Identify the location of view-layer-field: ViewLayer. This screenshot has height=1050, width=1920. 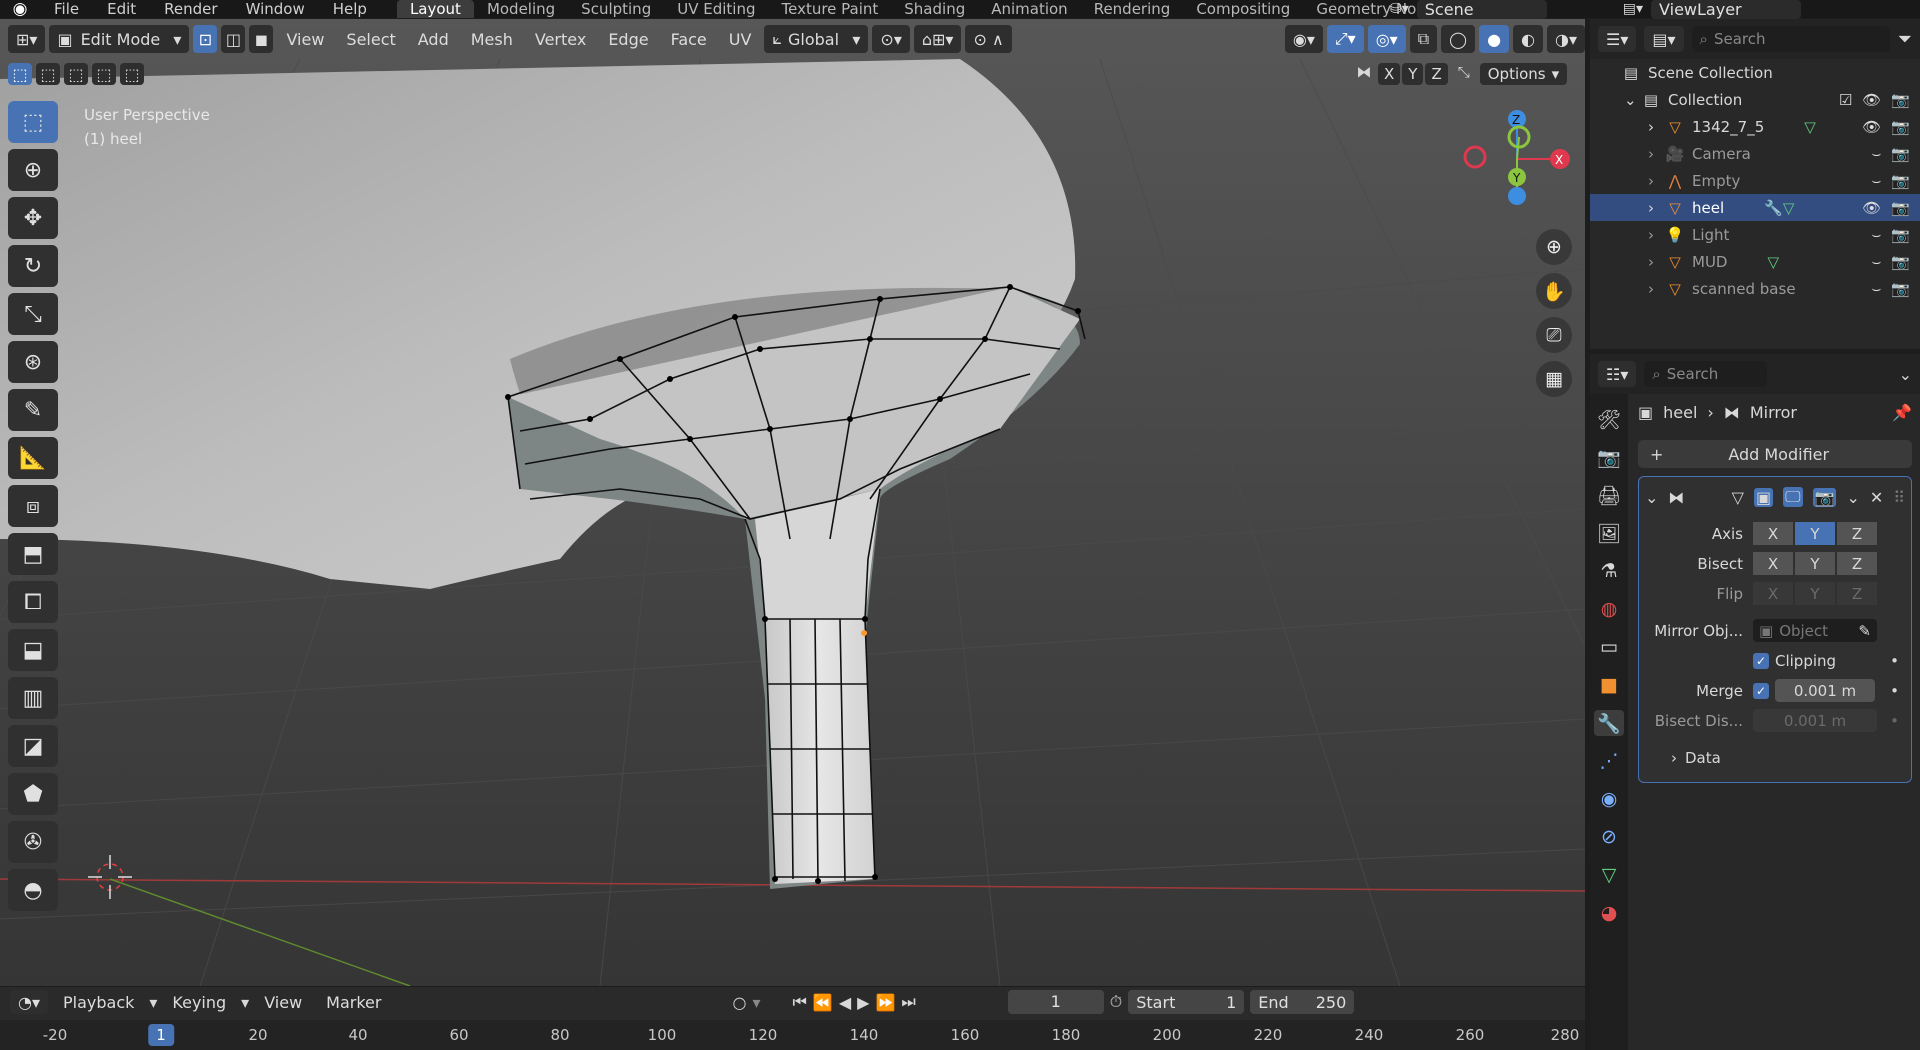
(1726, 9).